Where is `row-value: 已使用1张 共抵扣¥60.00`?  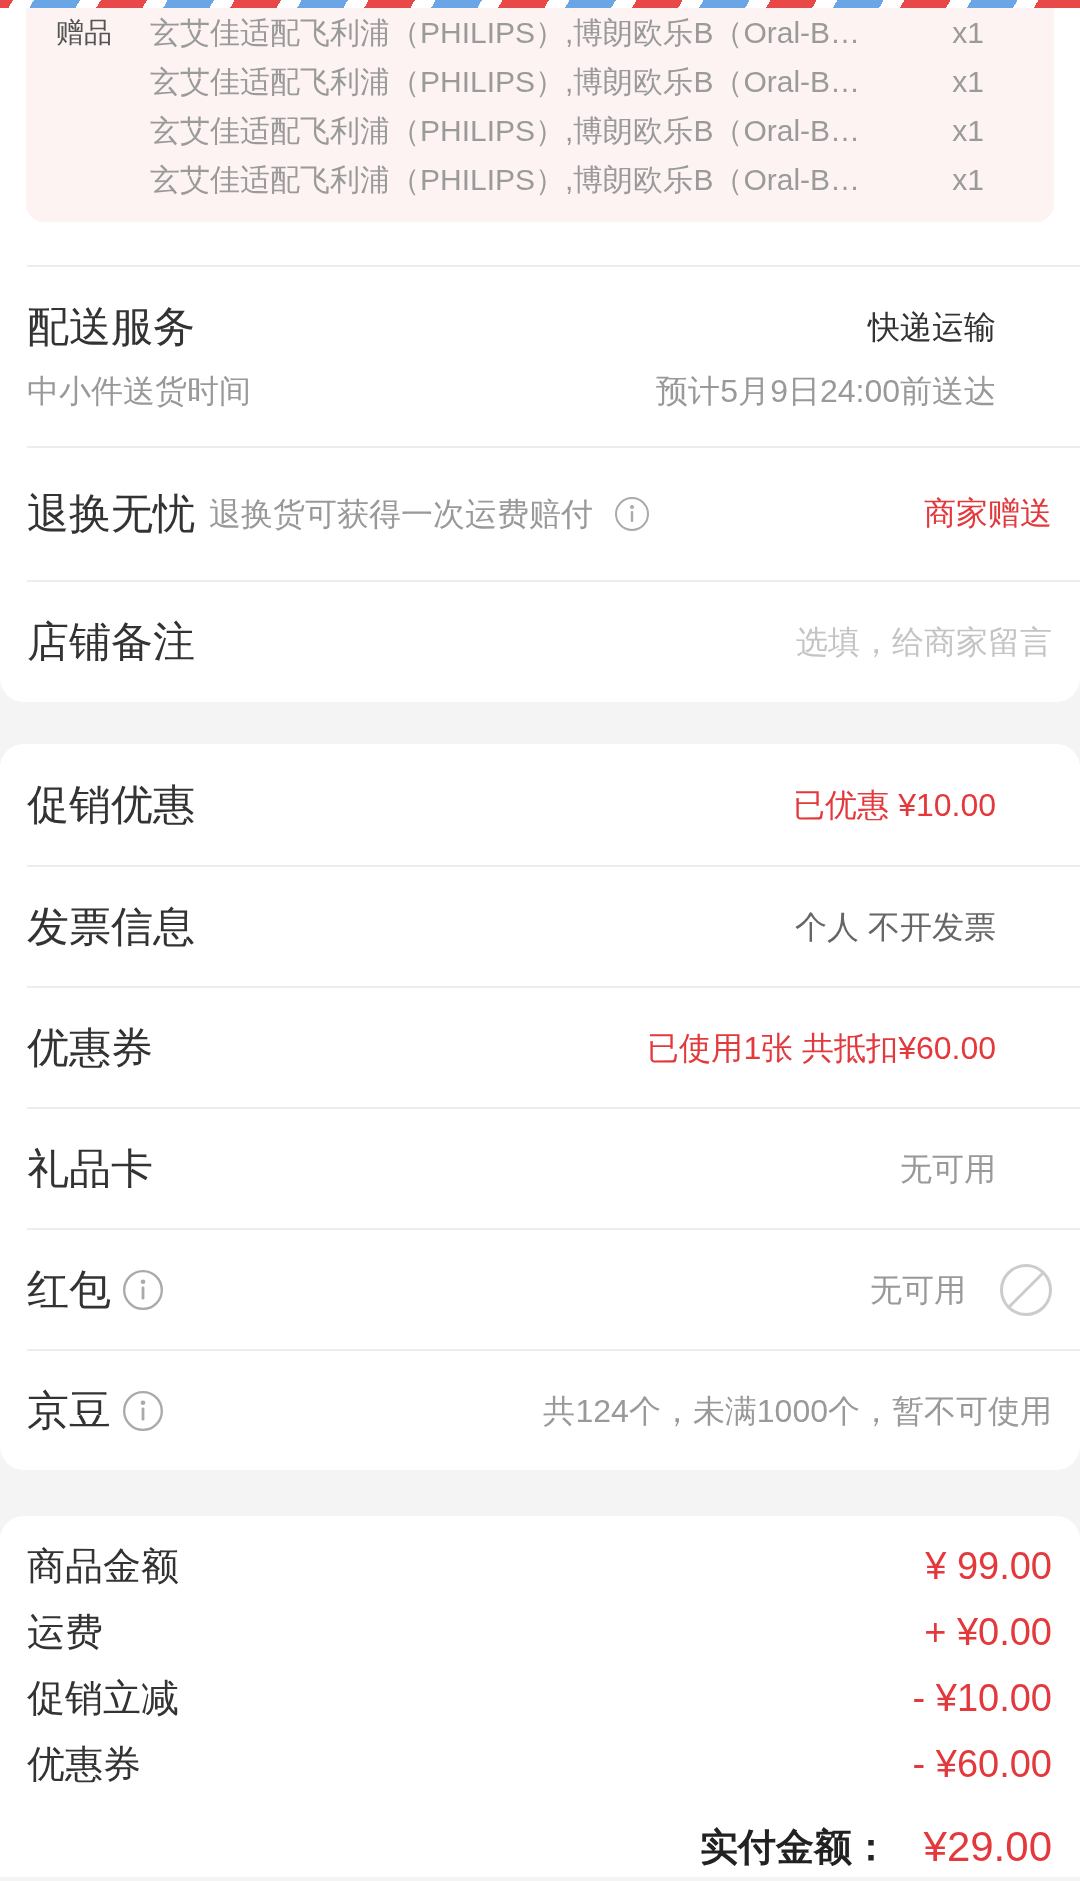
row-value: 已使用1张 共抵扣¥60.00 is located at coordinates (821, 1047).